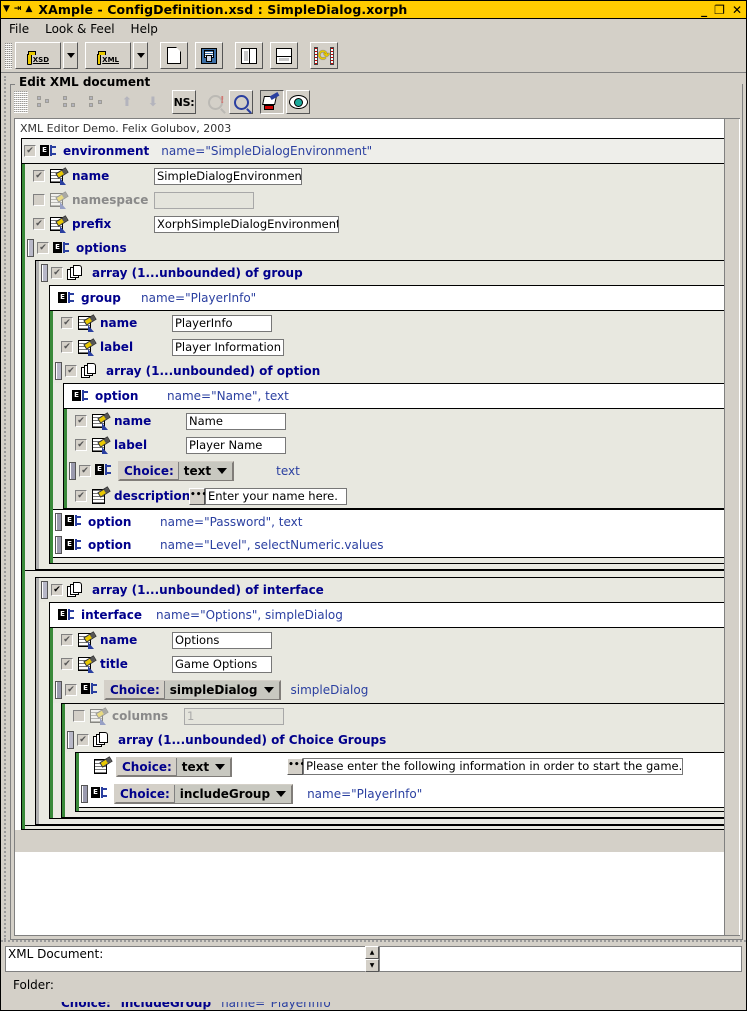  What do you see at coordinates (387, 615) in the screenshot?
I see `interface-header-row: interface name="Options", simpleDialog` at bounding box center [387, 615].